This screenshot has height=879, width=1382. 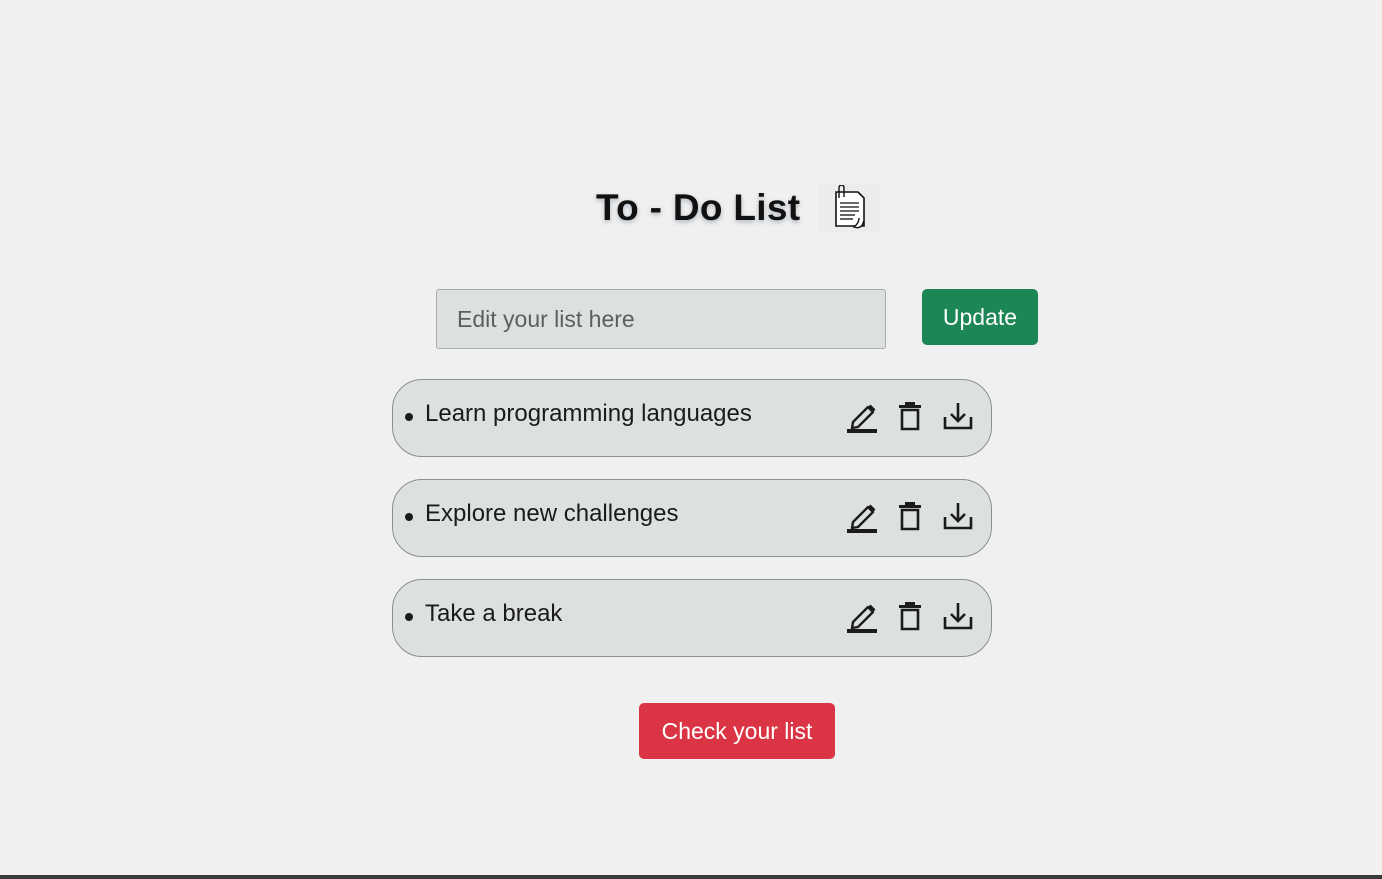 I want to click on page-header: To - Do List, so click(x=738, y=208).